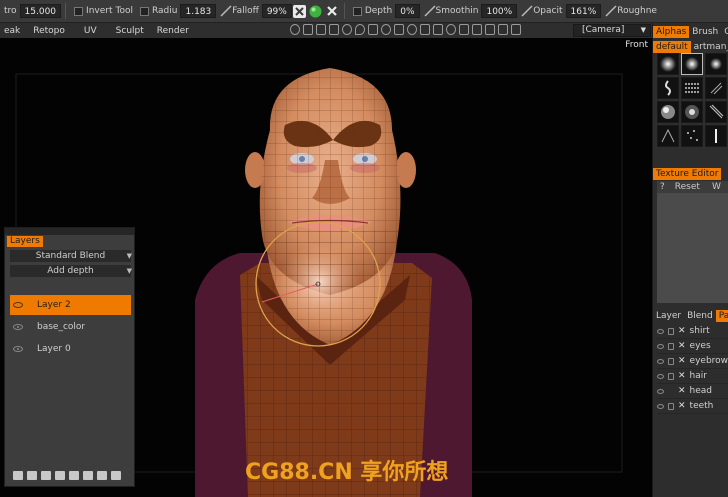 The height and width of the screenshot is (497, 728). What do you see at coordinates (672, 46) in the screenshot?
I see `alpha-set-default: default` at bounding box center [672, 46].